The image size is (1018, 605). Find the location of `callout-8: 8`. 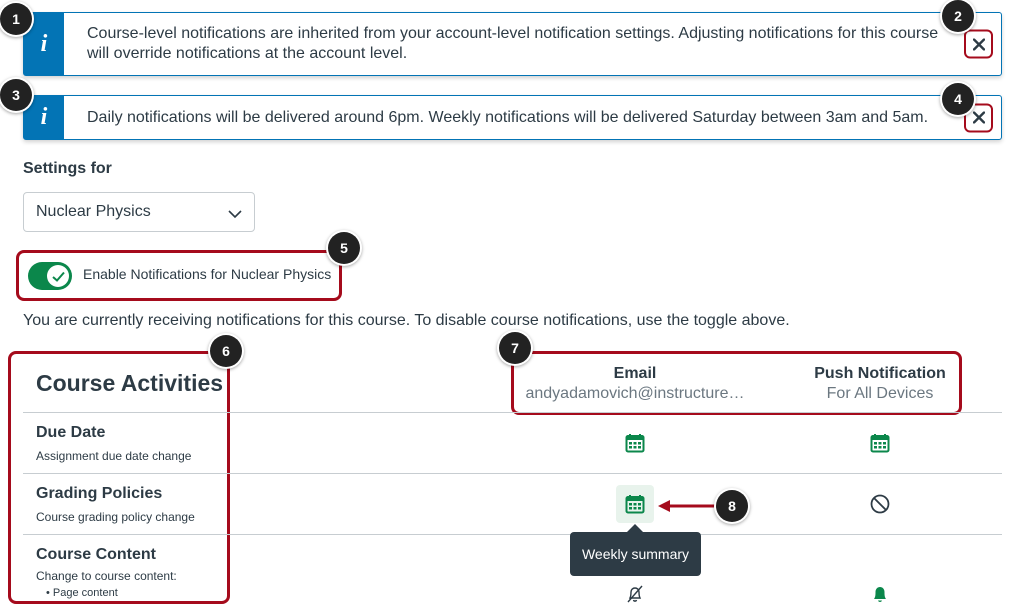

callout-8: 8 is located at coordinates (732, 506).